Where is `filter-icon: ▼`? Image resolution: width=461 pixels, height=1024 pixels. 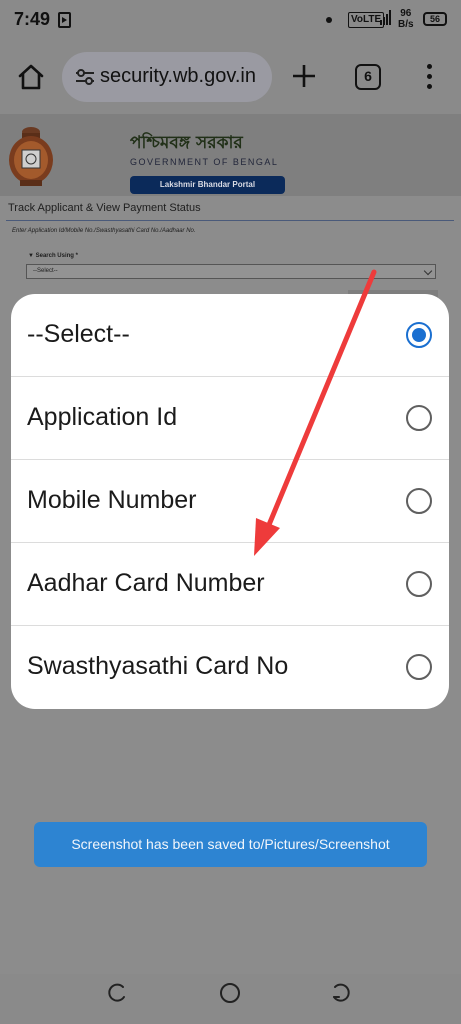 filter-icon: ▼ is located at coordinates (32, 256).